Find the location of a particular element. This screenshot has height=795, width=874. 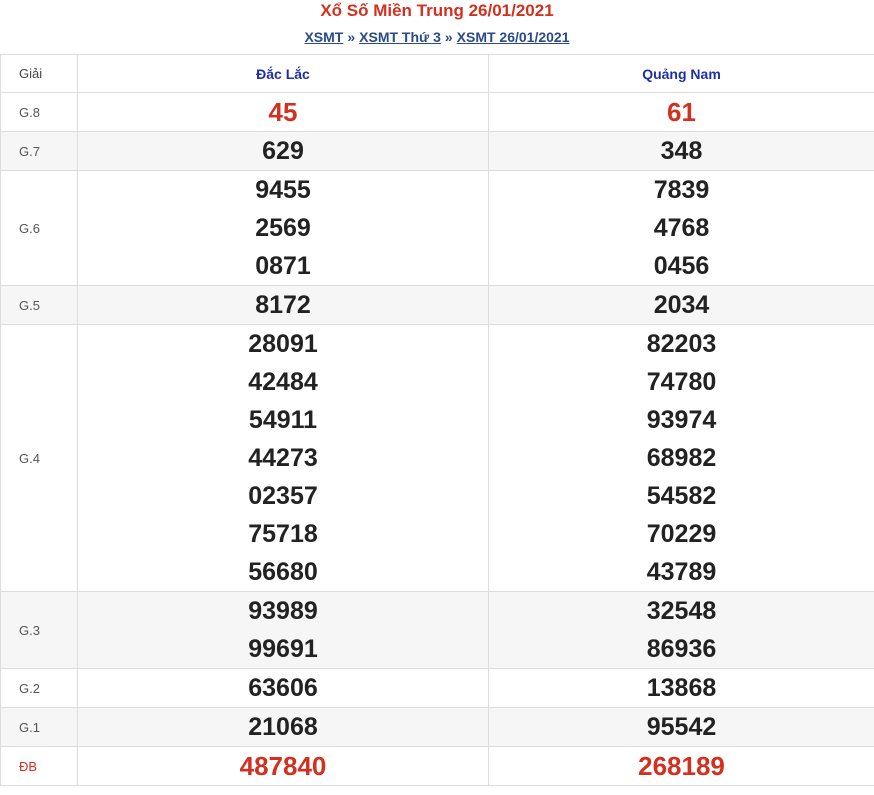

province-header-daclac: Đắc Lắc is located at coordinates (283, 73).